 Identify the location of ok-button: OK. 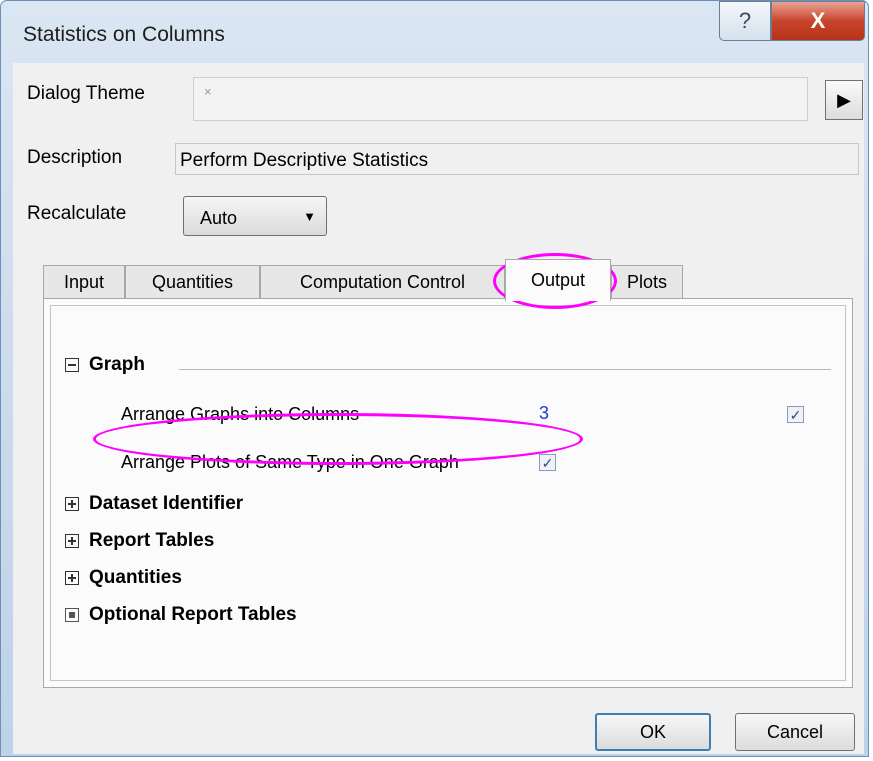
(653, 732).